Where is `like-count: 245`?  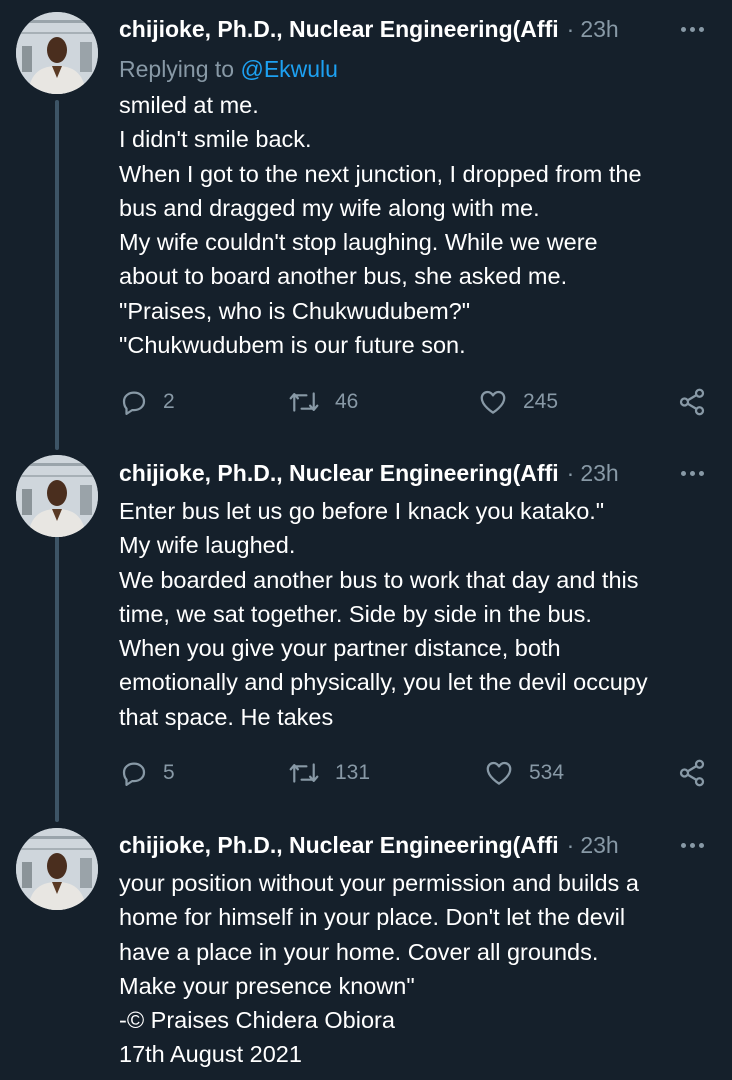 like-count: 245 is located at coordinates (541, 401).